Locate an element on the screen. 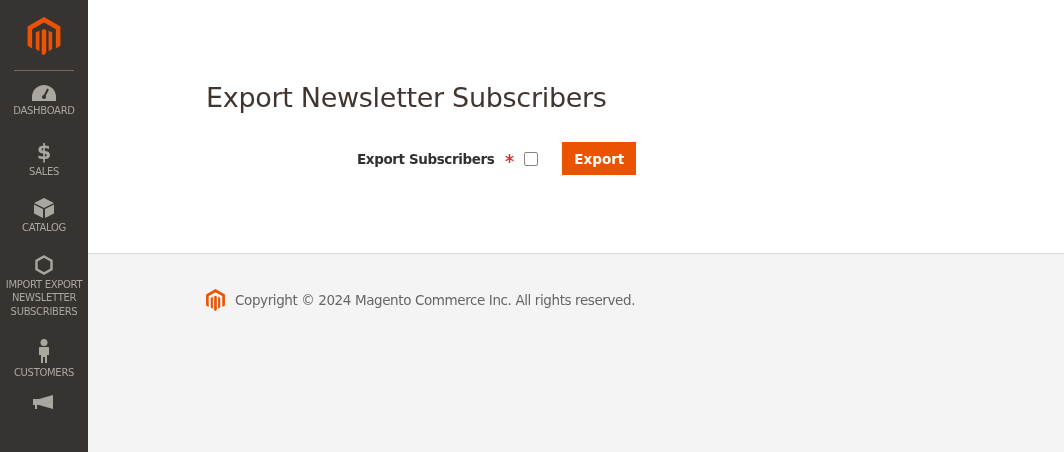 The image size is (1064, 452). nav-item: IMPORT EXPORT NEWSLETTER SUBSCRIBERS is located at coordinates (44, 296).